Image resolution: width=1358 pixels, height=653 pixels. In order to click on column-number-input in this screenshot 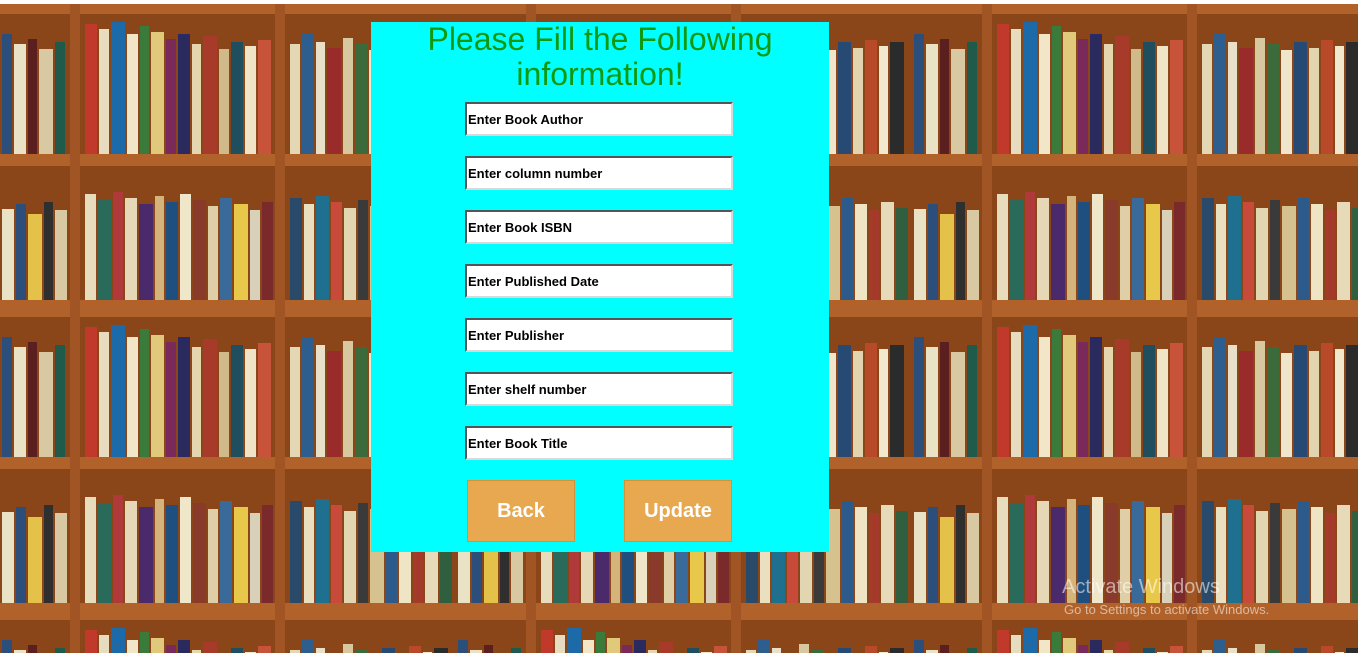, I will do `click(599, 173)`.